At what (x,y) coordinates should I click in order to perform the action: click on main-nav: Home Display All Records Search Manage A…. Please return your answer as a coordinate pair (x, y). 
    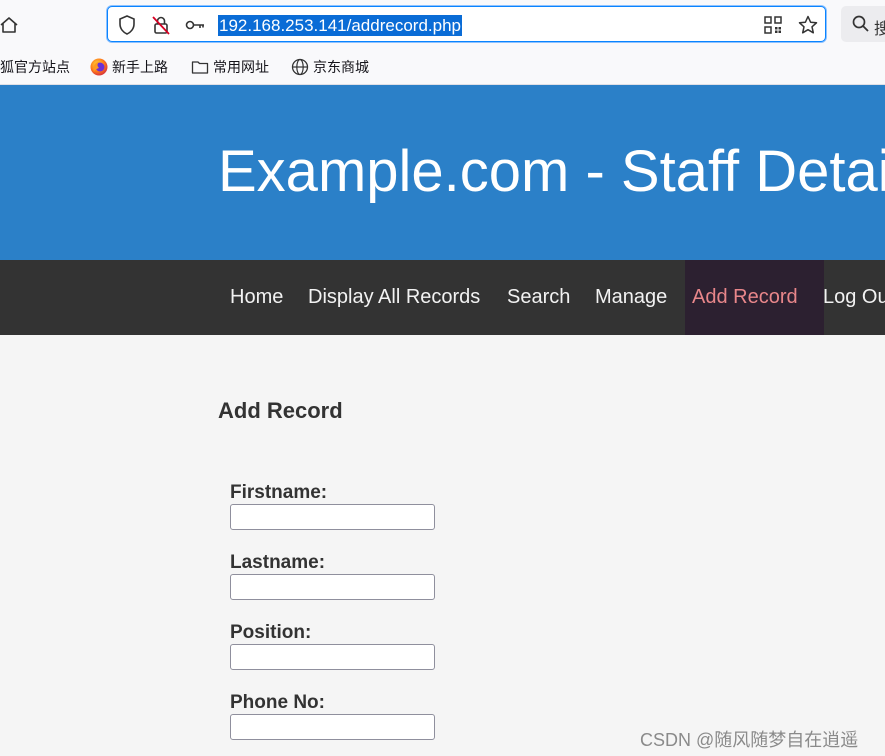
    Looking at the image, I should click on (442, 297).